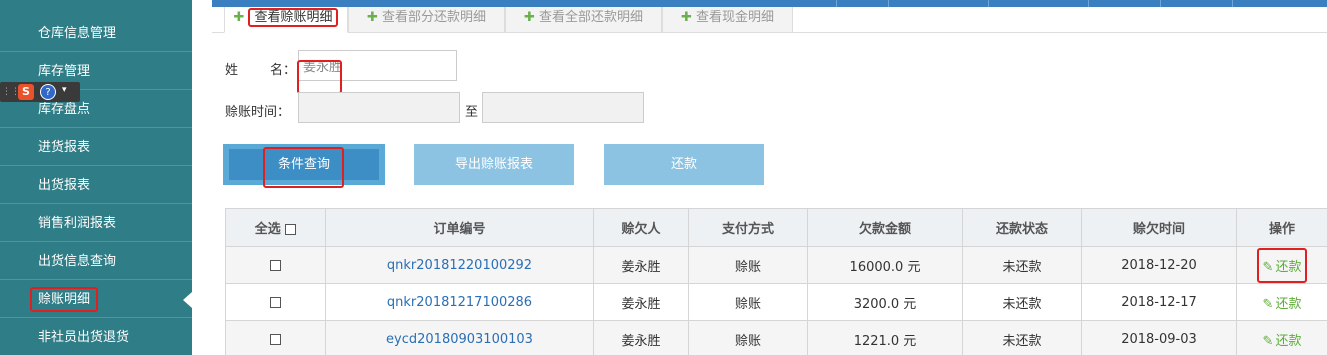  What do you see at coordinates (734, 17) in the screenshot?
I see `tab-label: 查看现金明细` at bounding box center [734, 17].